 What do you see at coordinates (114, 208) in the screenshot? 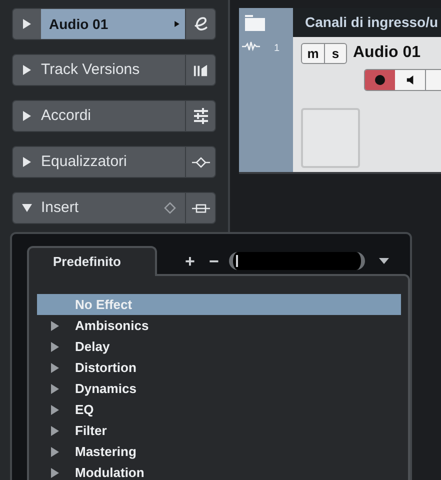
I see `inspector-section: Insert` at bounding box center [114, 208].